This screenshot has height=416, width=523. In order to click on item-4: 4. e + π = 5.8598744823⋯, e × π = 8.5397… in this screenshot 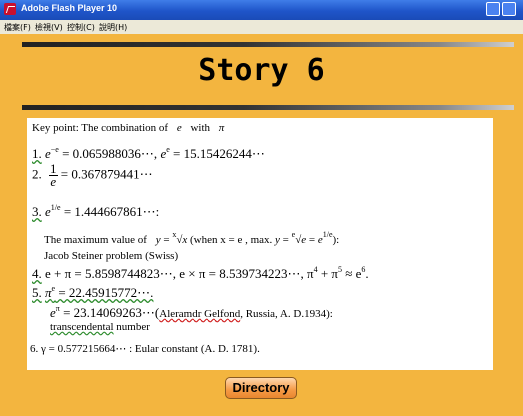, I will do `click(200, 273)`.